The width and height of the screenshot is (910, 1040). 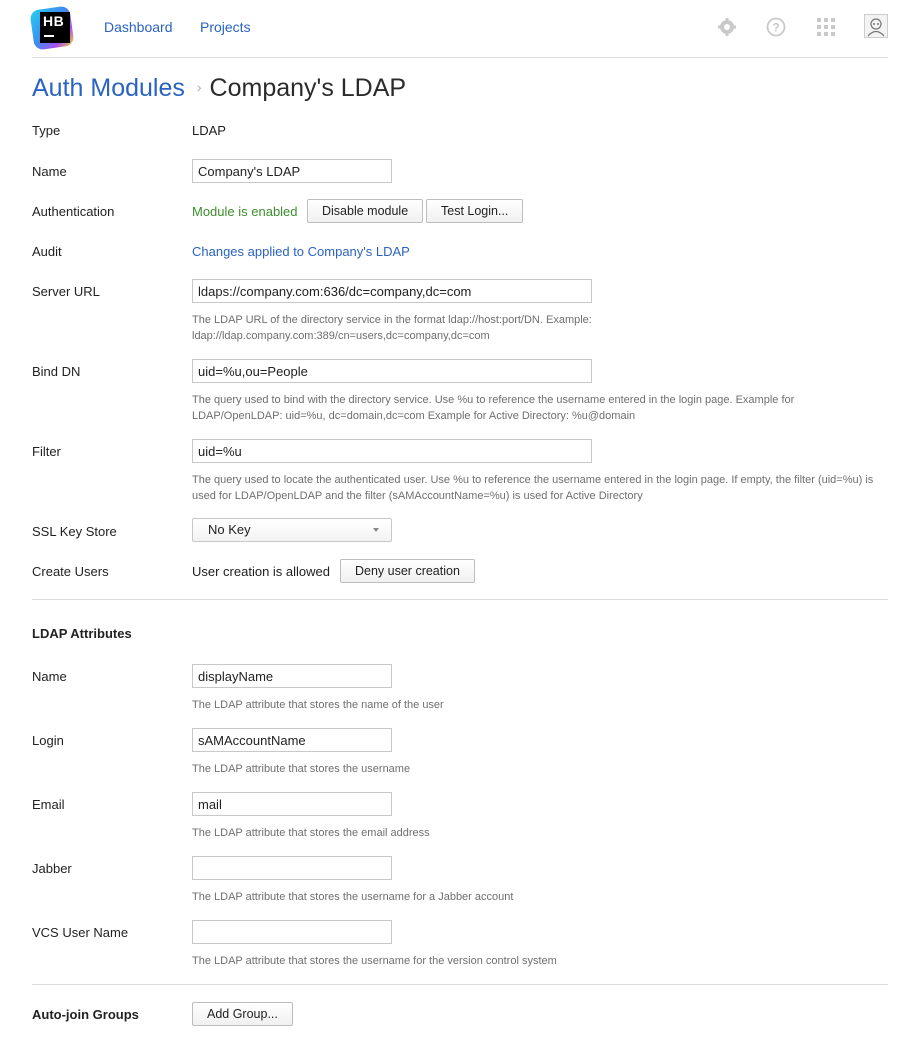 I want to click on nav-dashboard: Dashboard, so click(x=138, y=27).